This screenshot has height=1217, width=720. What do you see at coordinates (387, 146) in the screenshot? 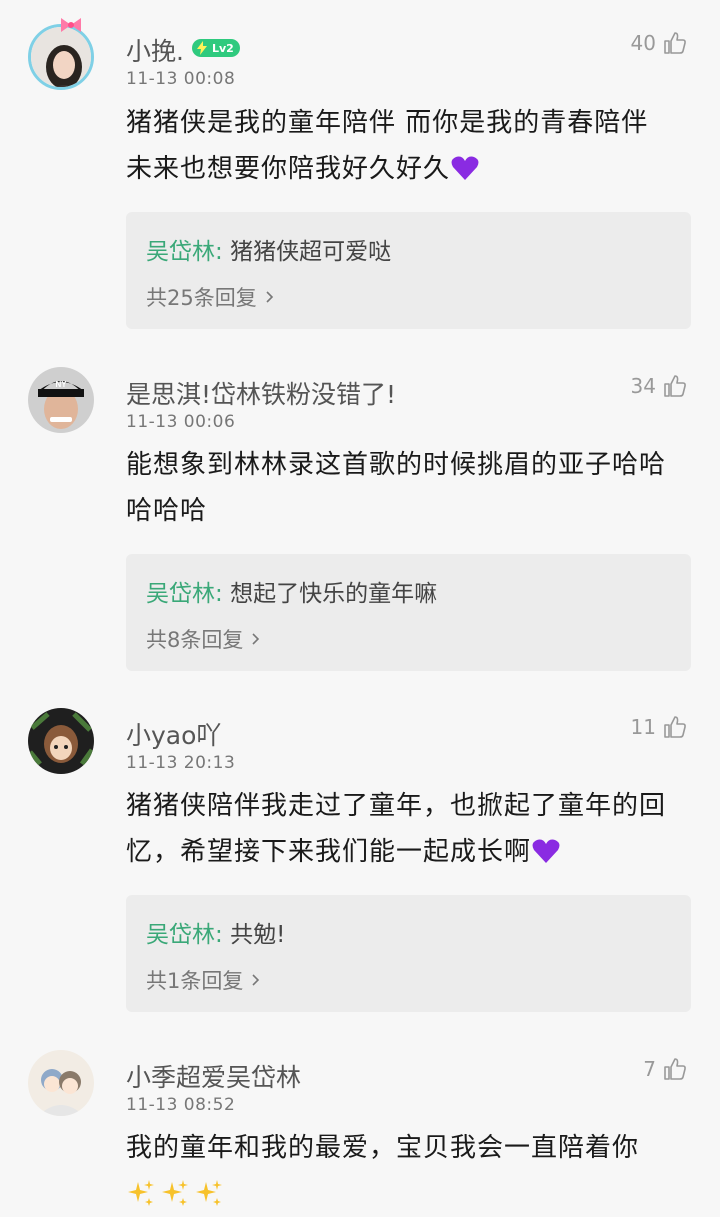
I see `comment-text: 猪猪侠是我的童年陪伴 而你是我的青春陪伴 未来也想要你陪我好久好久` at bounding box center [387, 146].